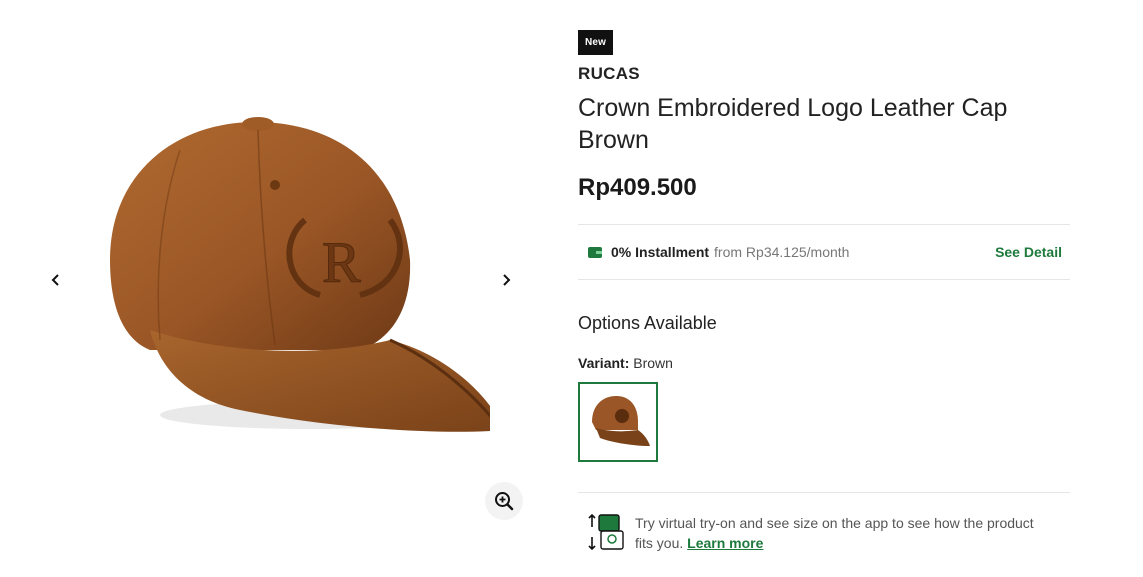 The image size is (1143, 577). Describe the element at coordinates (595, 252) in the screenshot. I see `wallet-icon` at that location.